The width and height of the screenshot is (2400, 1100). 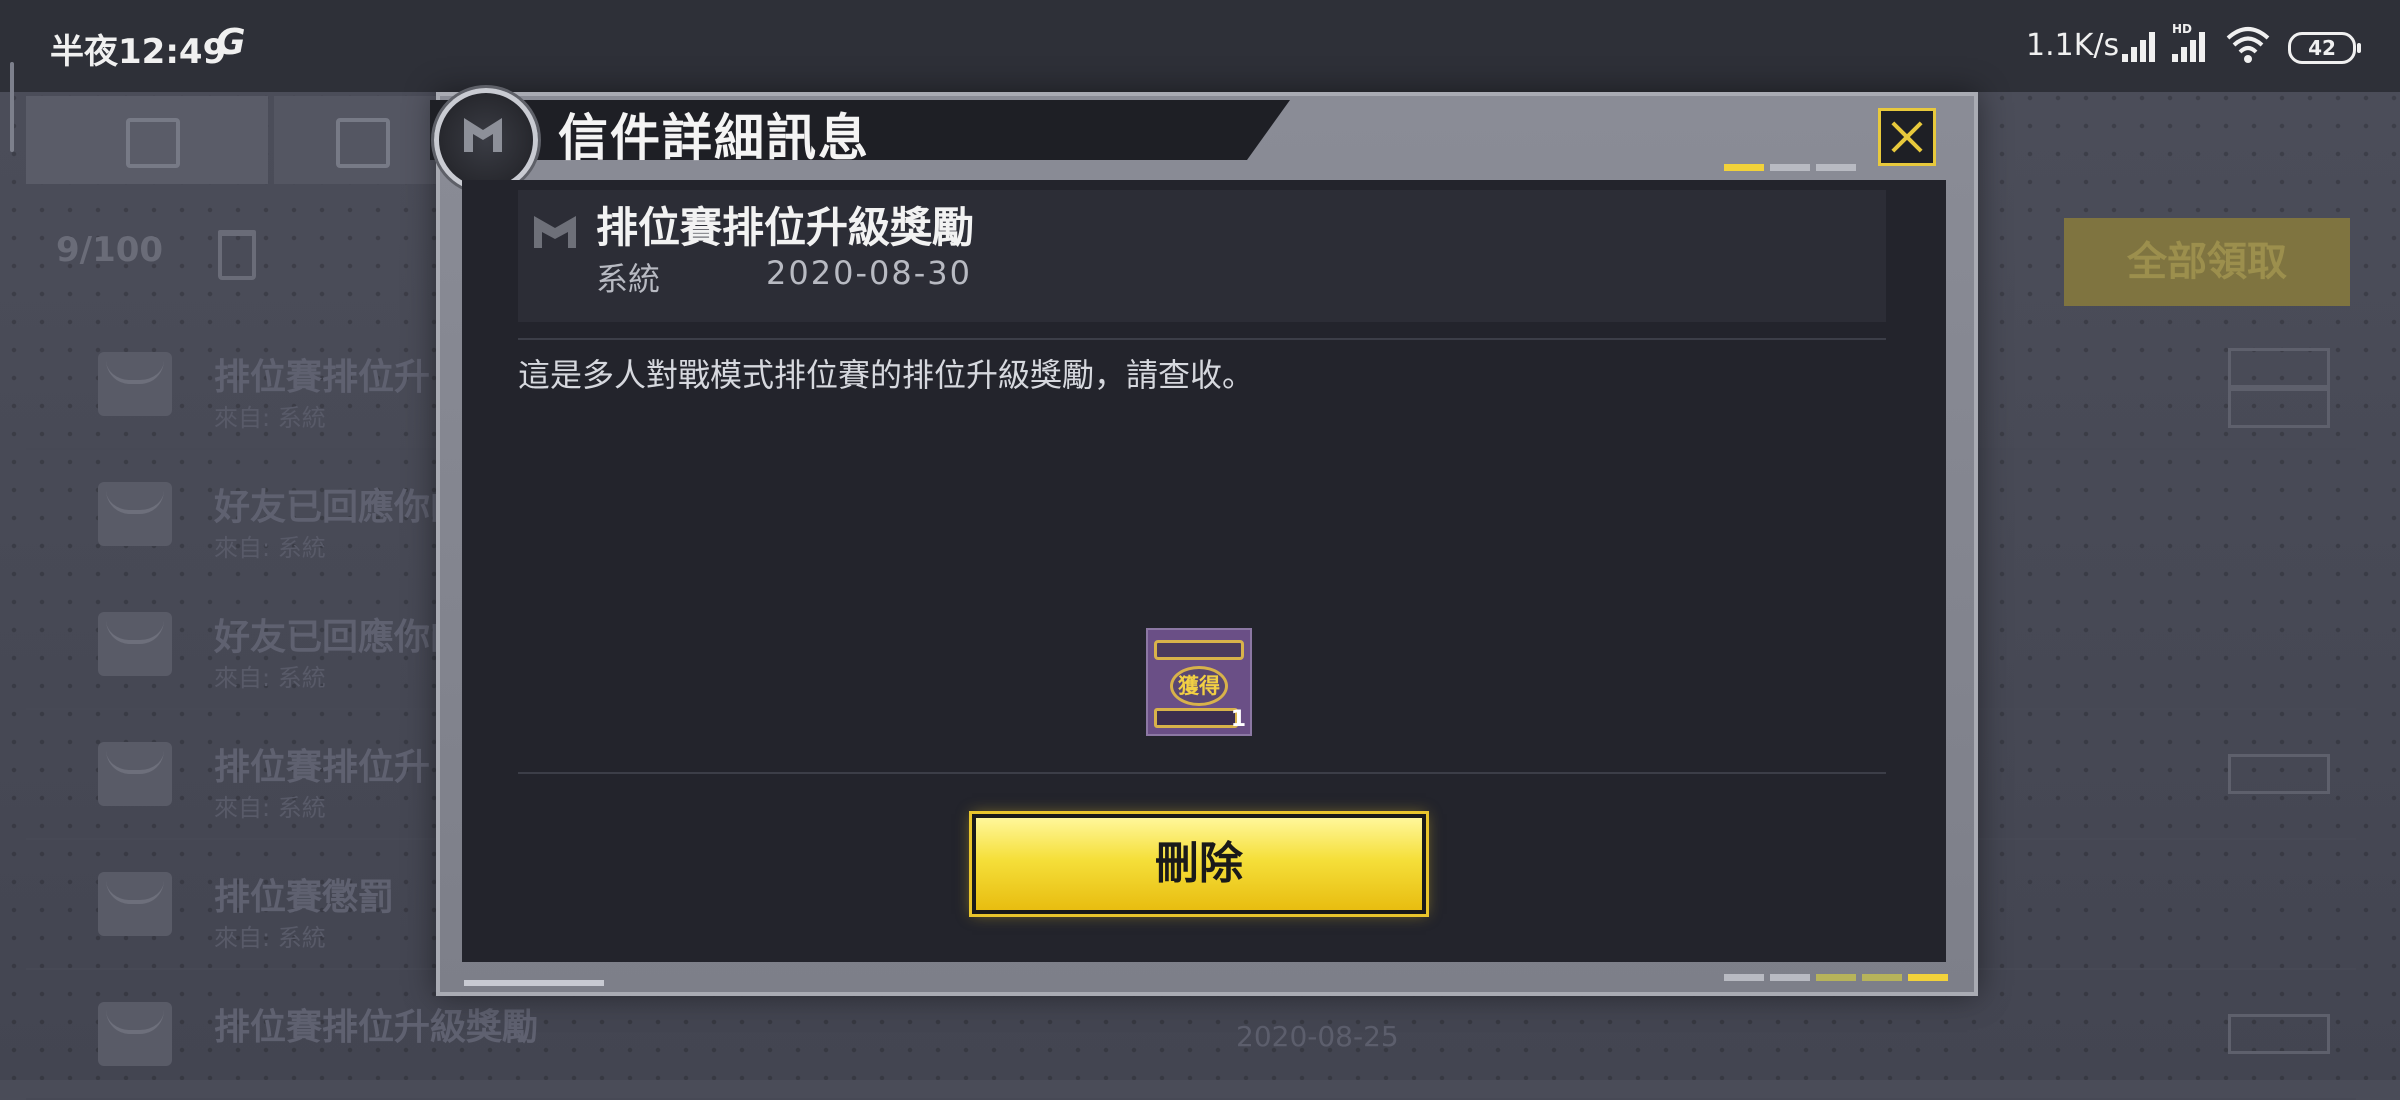 I want to click on battery-icon: 42, so click(x=2324, y=48).